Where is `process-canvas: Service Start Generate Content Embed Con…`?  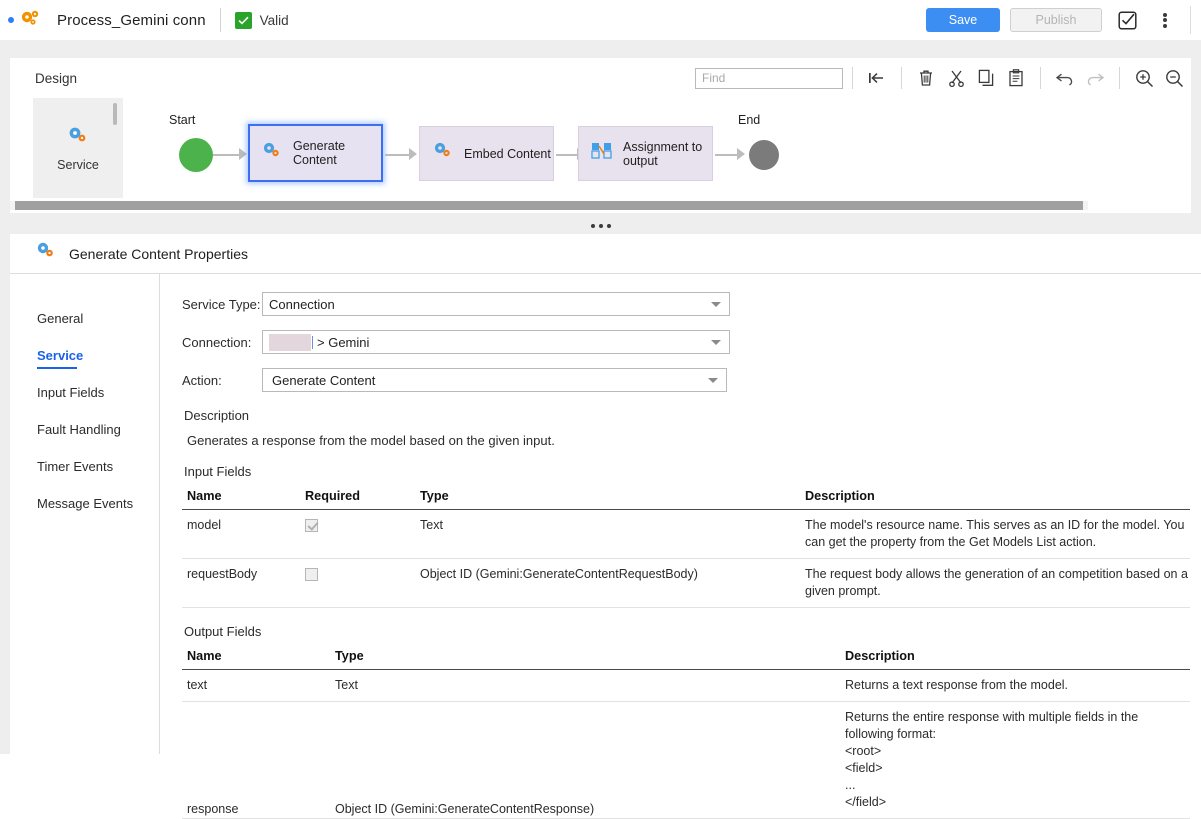 process-canvas: Service Start Generate Content Embed Con… is located at coordinates (600, 155).